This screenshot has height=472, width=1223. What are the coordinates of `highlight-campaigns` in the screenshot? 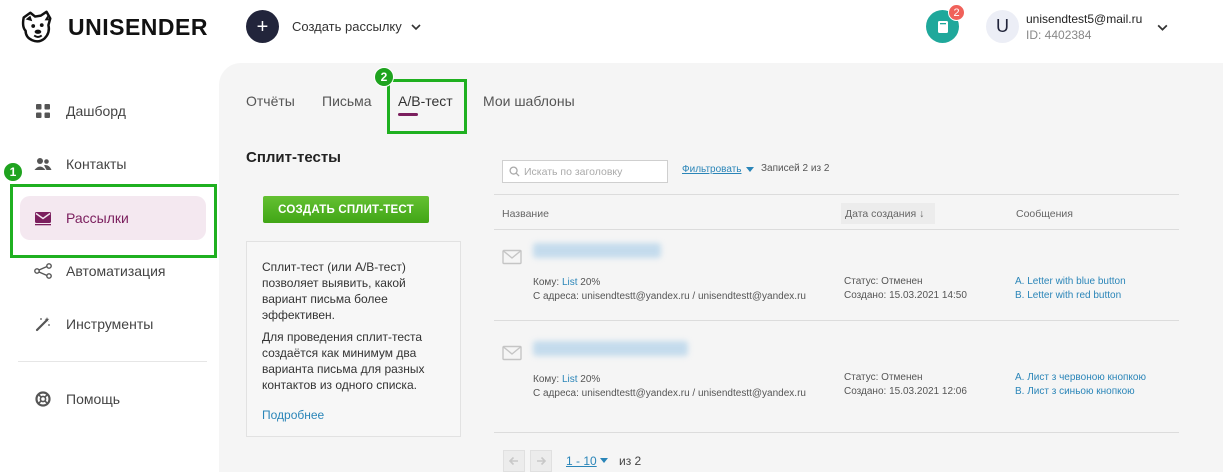 It's located at (113, 221).